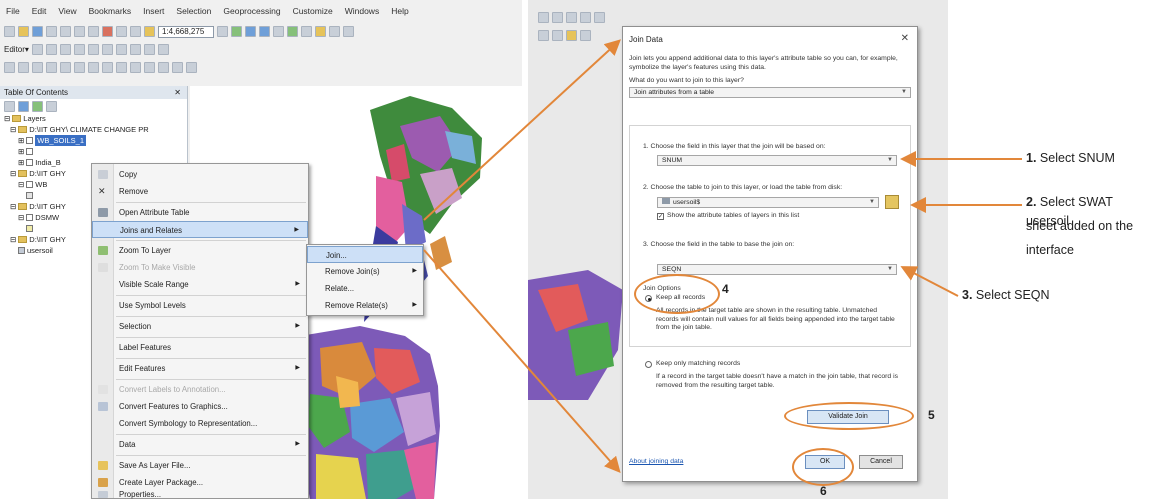 This screenshot has height=499, width=1156. Describe the element at coordinates (823, 467) in the screenshot. I see `highlight-ok` at that location.